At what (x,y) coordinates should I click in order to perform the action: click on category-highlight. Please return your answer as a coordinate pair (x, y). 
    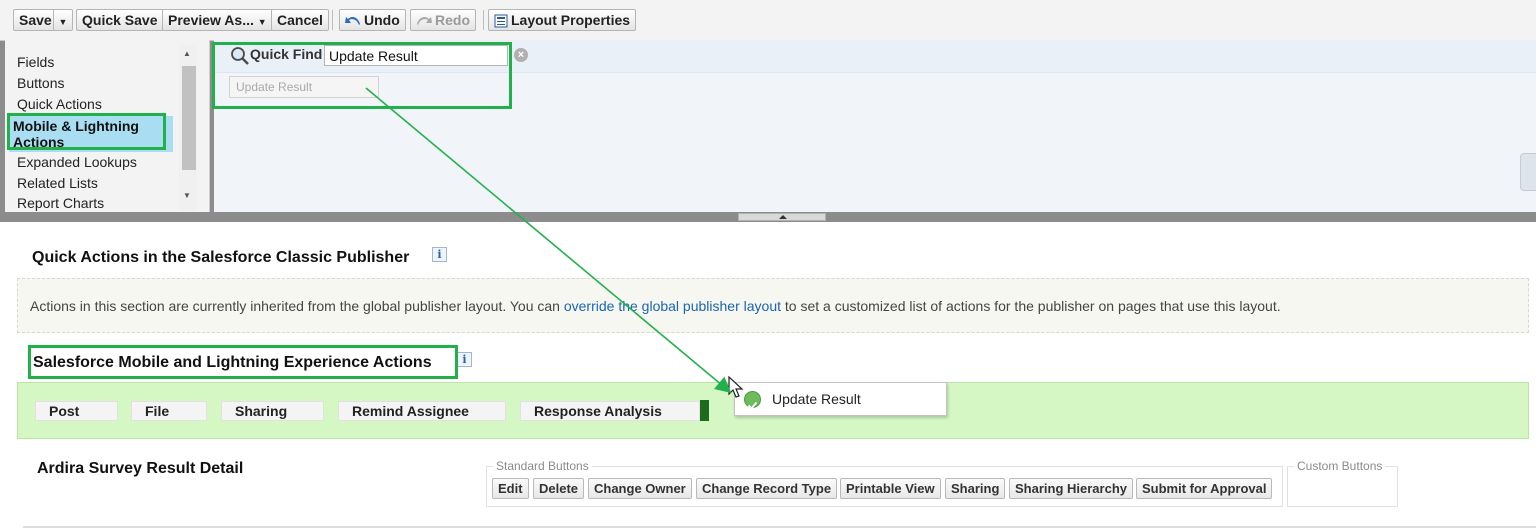
    Looking at the image, I should click on (86, 131).